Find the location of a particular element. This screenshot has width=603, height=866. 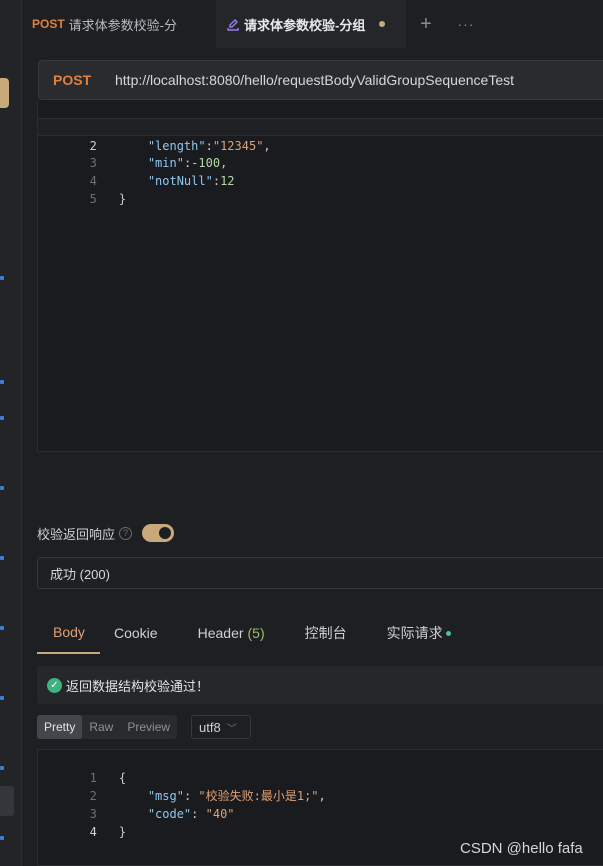

check-circle-icon: ✓ is located at coordinates (54, 685).